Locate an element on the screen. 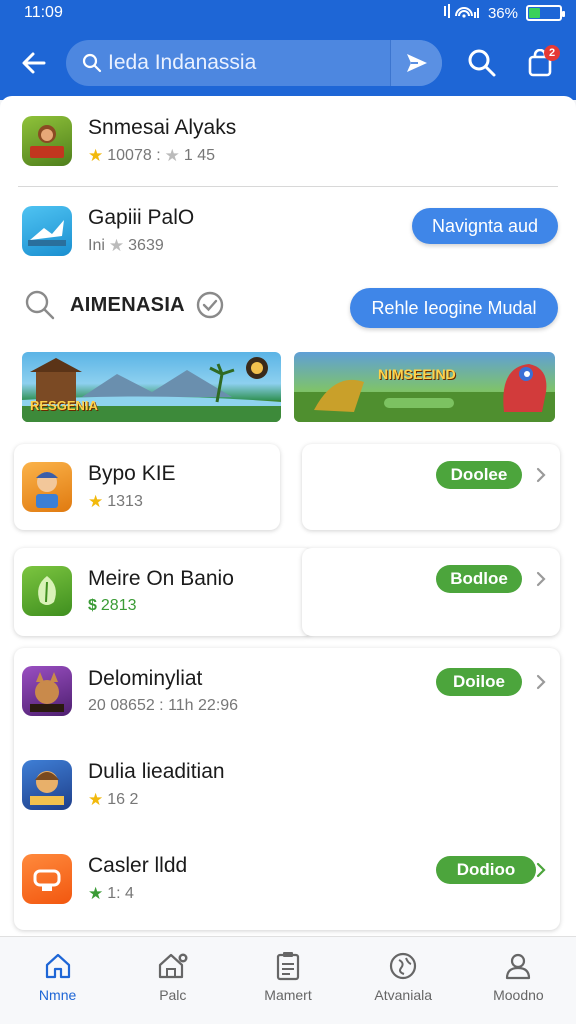 This screenshot has width=576, height=1024. clipboard-icon is located at coordinates (288, 966).